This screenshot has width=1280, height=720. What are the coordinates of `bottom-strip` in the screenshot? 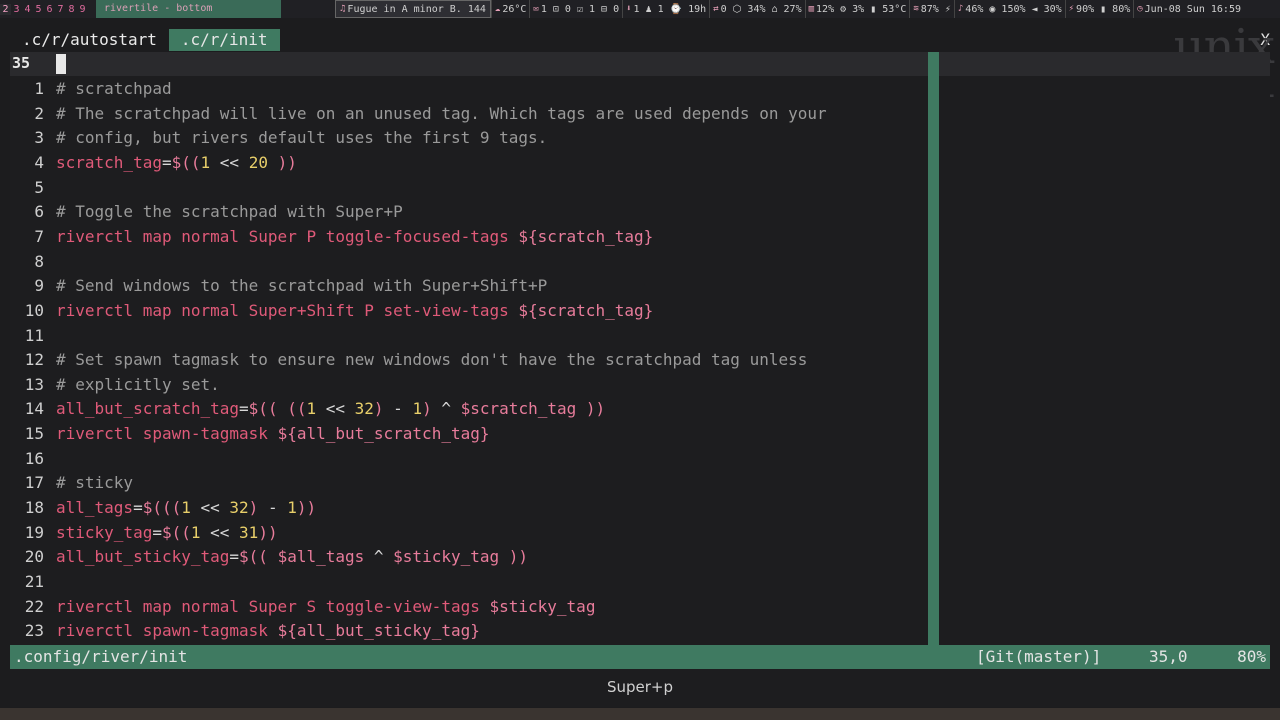 It's located at (640, 714).